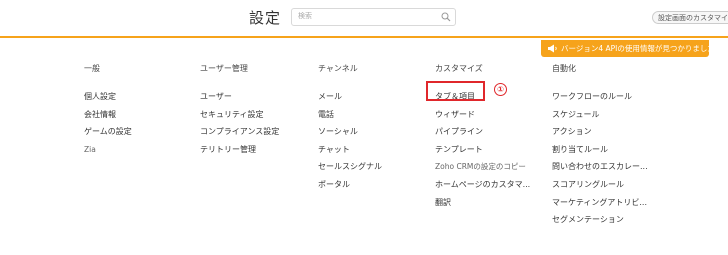 This screenshot has height=255, width=728. I want to click on menu-item-phone: 電話, so click(378, 118).